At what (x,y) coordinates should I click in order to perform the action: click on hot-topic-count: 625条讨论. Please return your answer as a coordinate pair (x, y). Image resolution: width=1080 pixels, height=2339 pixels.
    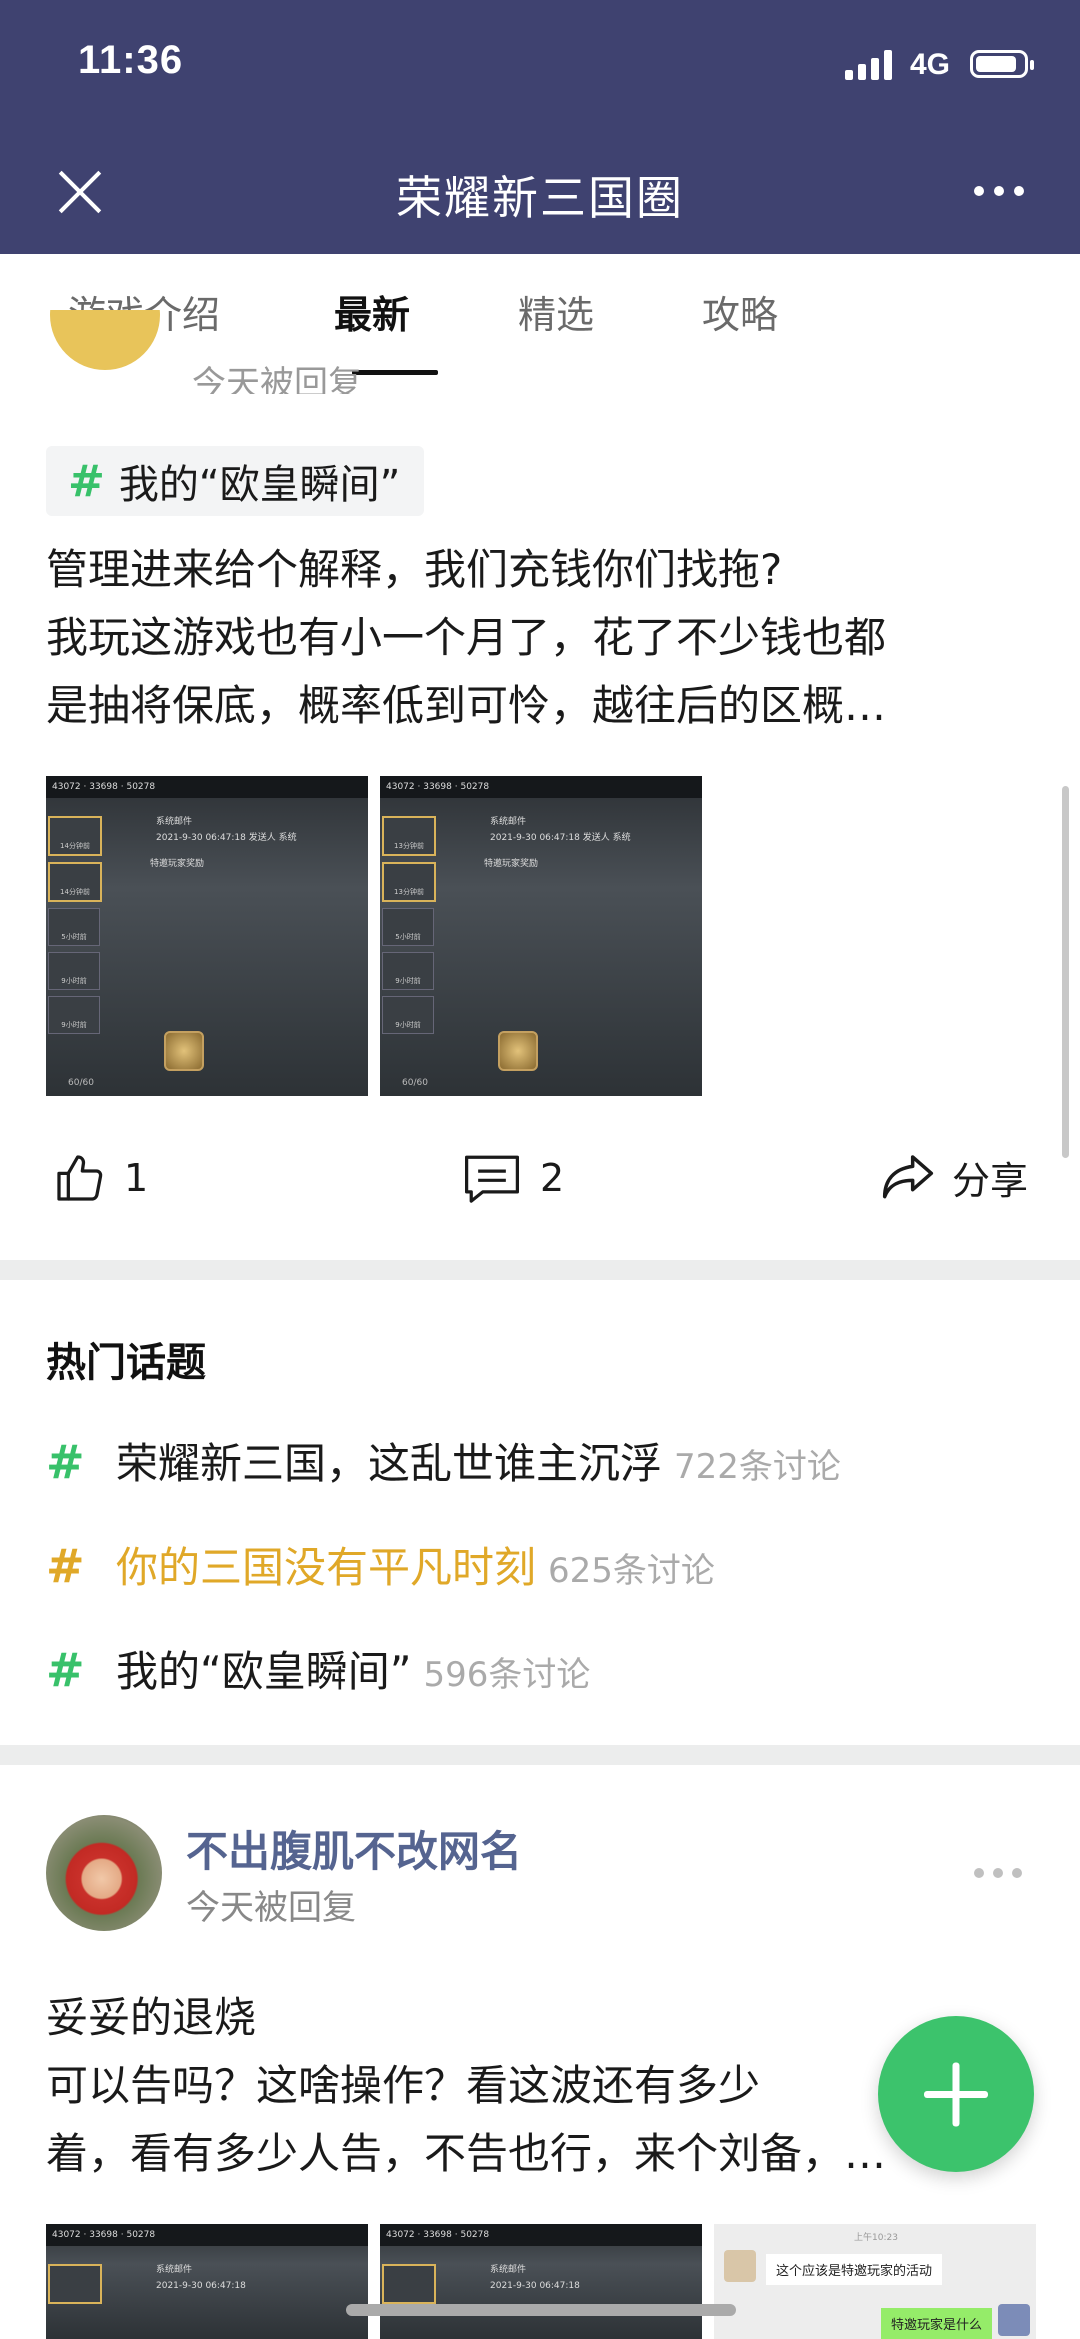
    Looking at the image, I should click on (631, 1571).